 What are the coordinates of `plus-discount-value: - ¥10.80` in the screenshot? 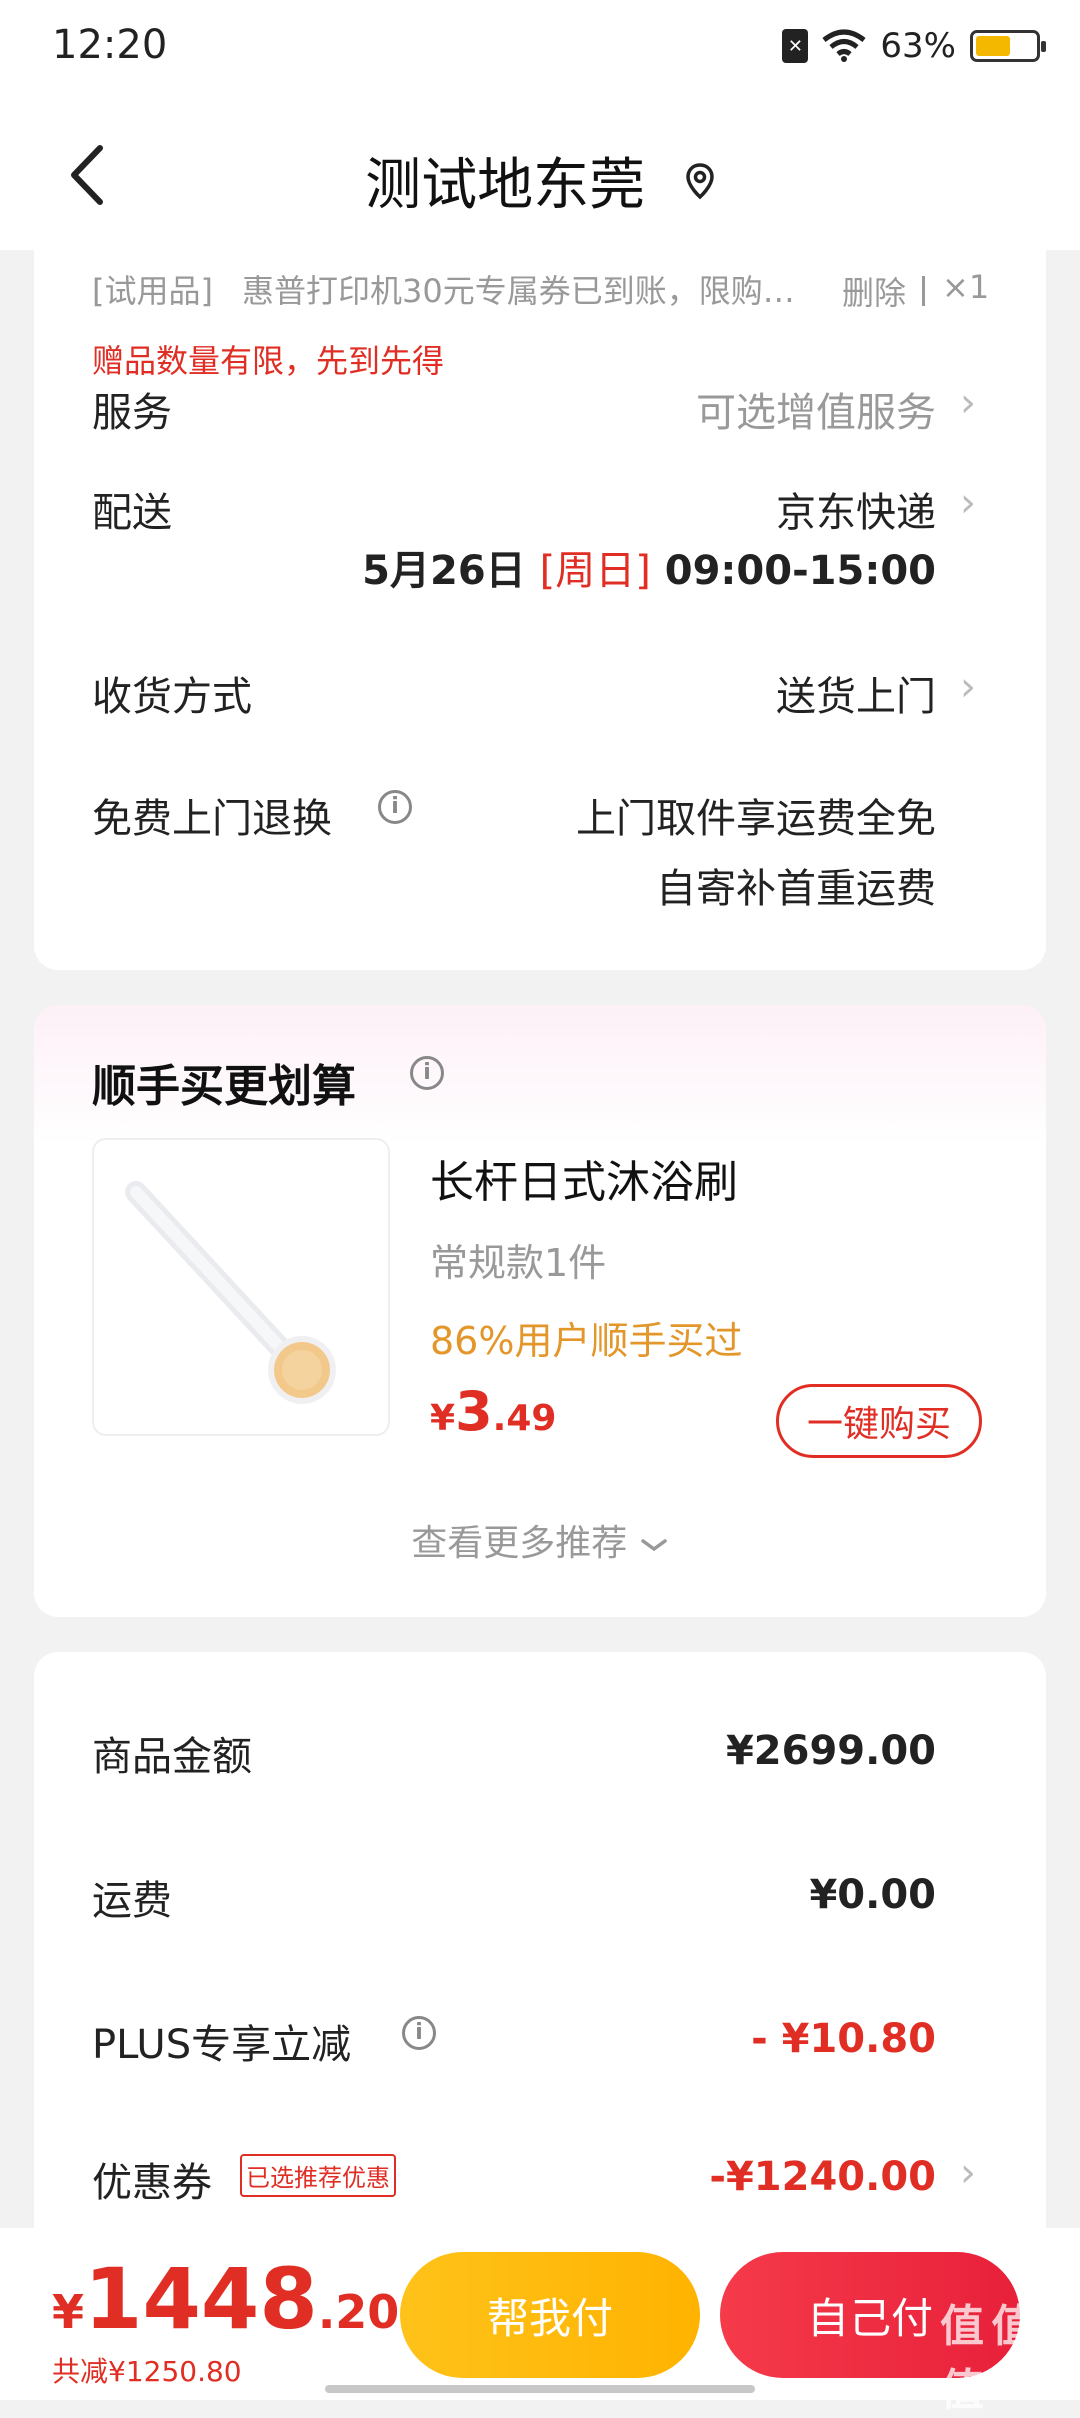 It's located at (843, 2039).